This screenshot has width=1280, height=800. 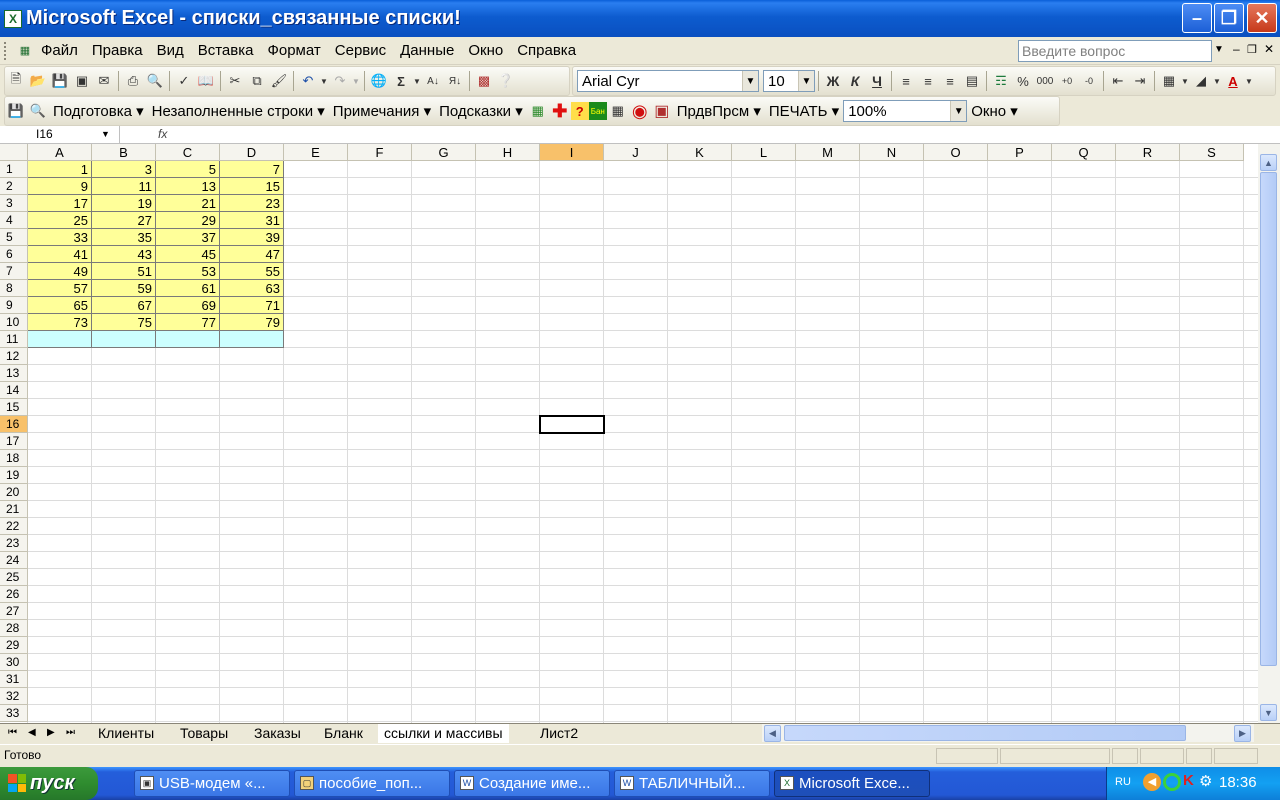 I want to click on row-header-32: 32, so click(x=14, y=696).